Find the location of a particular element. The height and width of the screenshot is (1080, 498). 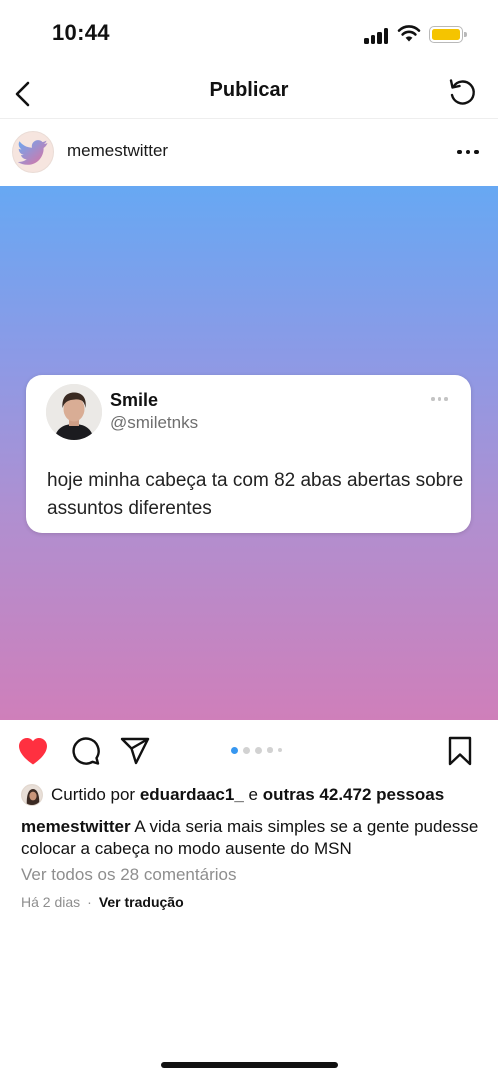

comment-button is located at coordinates (85, 751).